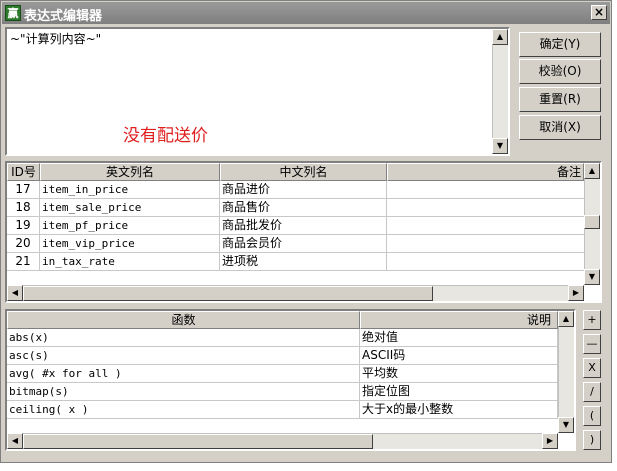 Image resolution: width=617 pixels, height=471 pixels. Describe the element at coordinates (459, 374) in the screenshot. I see `function-description: 平均数` at that location.